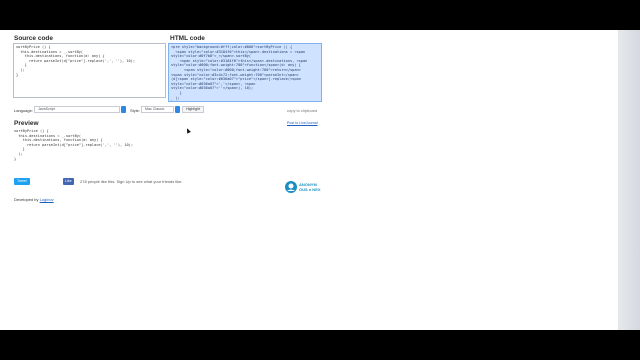 The width and height of the screenshot is (640, 360). Describe the element at coordinates (320, 15) in the screenshot. I see `top-letterbox` at that location.